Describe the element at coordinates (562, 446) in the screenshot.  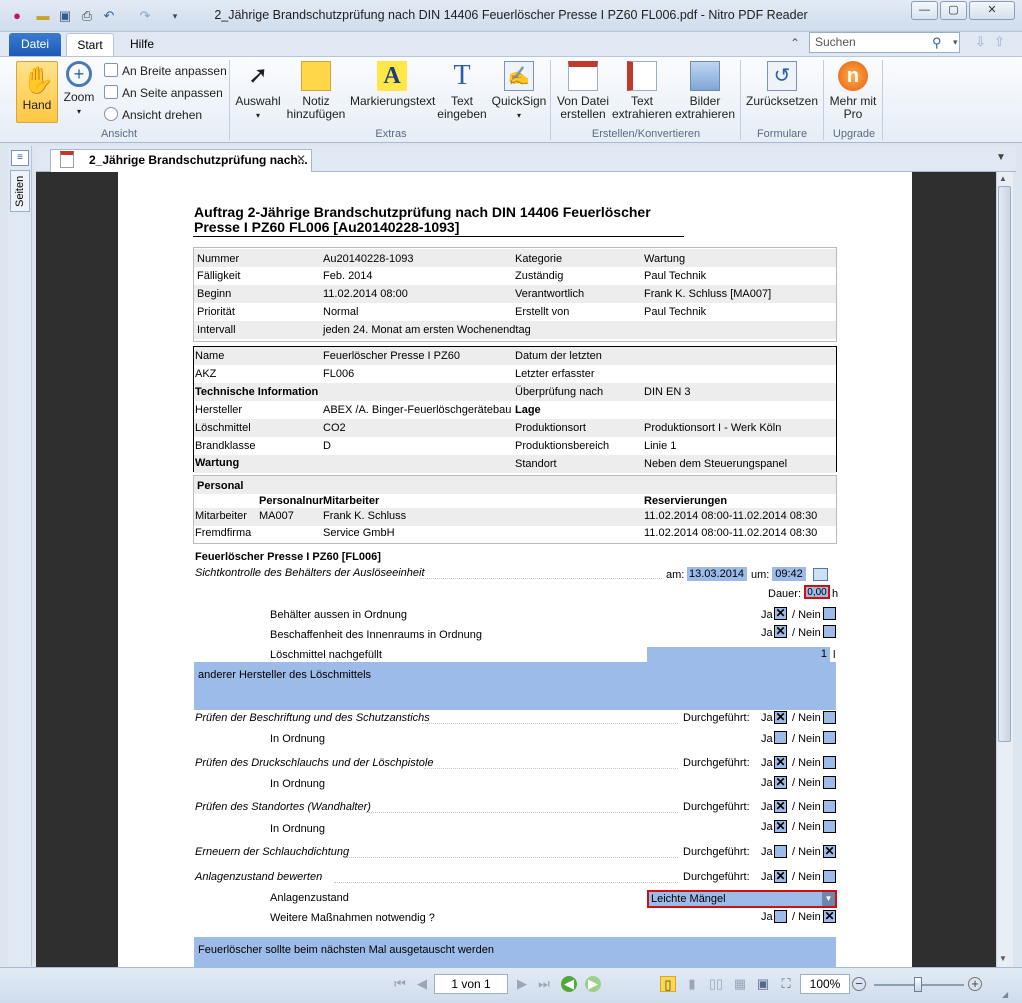
I see `asset-label: Produktionsbereich` at that location.